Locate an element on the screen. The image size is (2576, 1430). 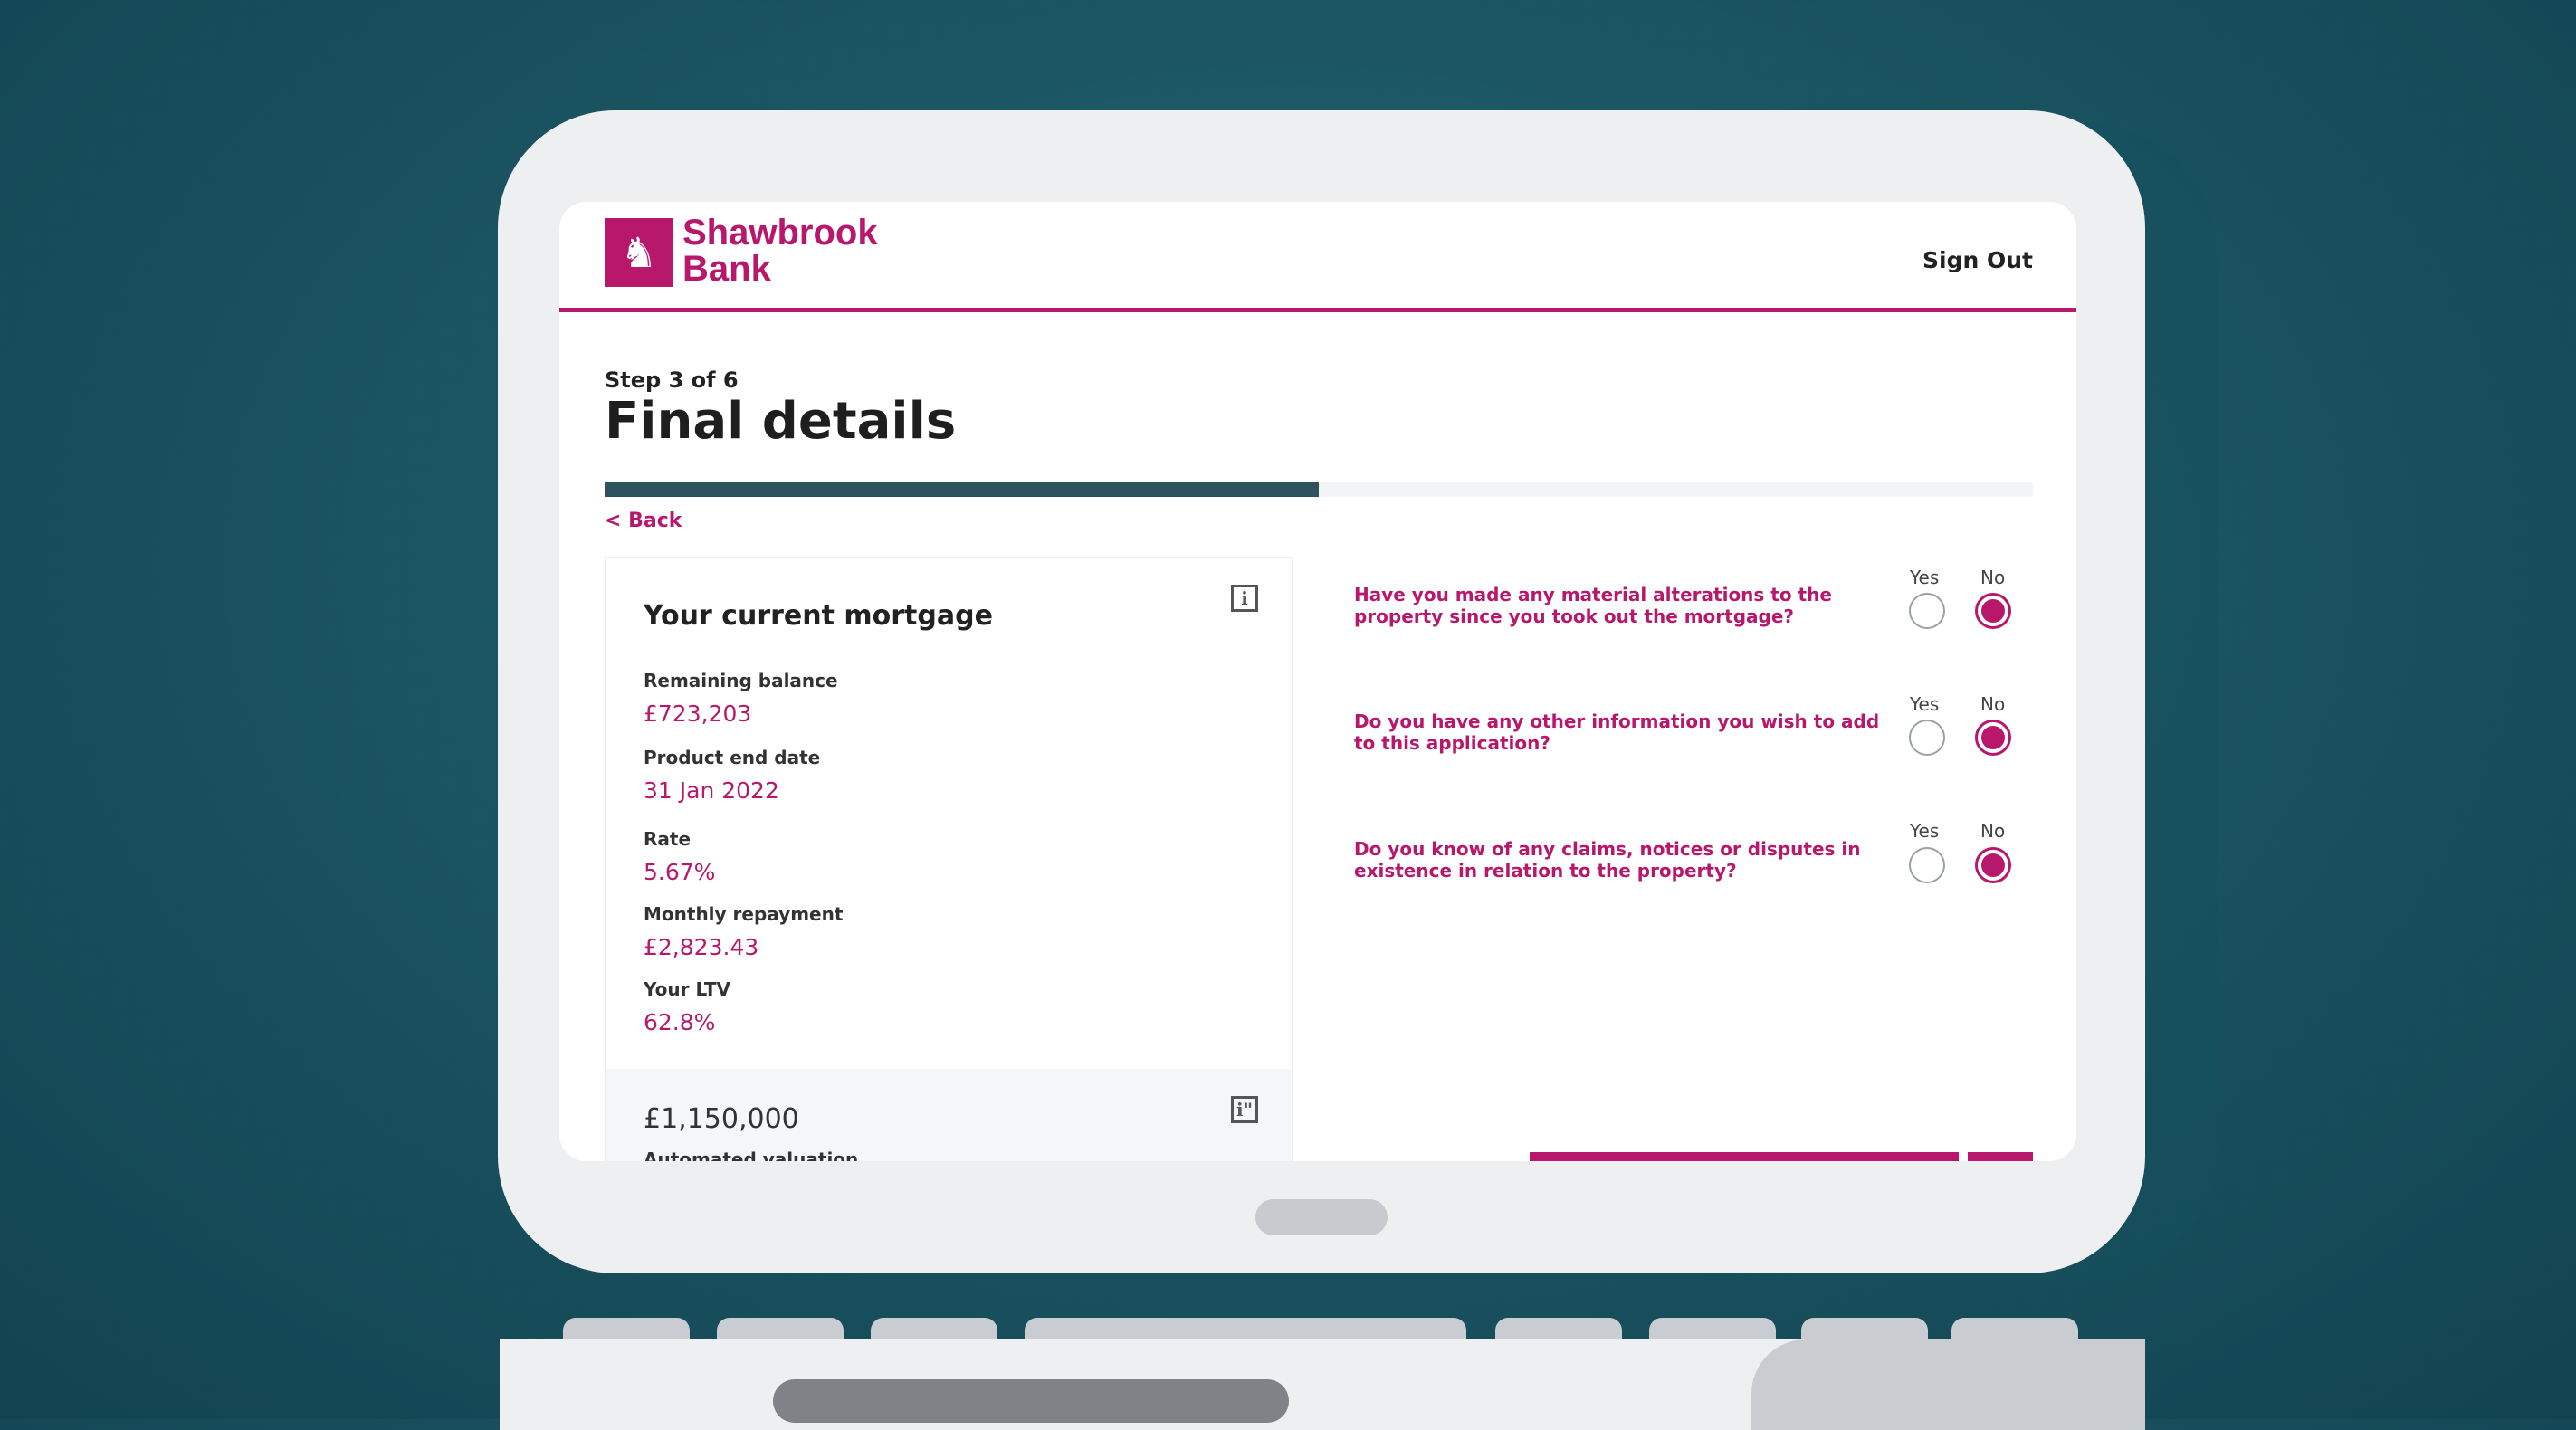
back-link: < Back is located at coordinates (643, 521).